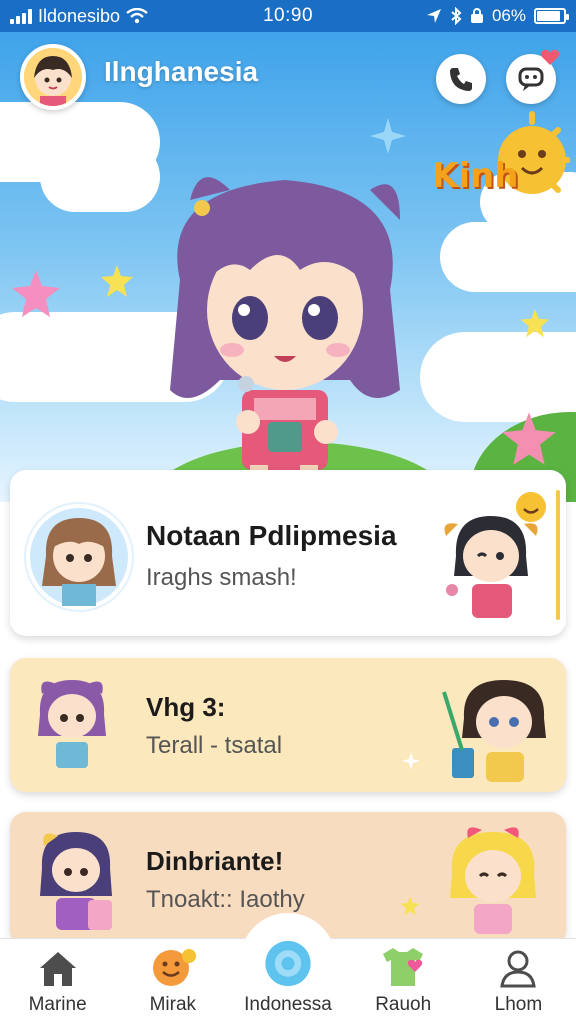 The height and width of the screenshot is (1024, 576). What do you see at coordinates (181, 71) in the screenshot?
I see `app-title: Ilnghanesia` at bounding box center [181, 71].